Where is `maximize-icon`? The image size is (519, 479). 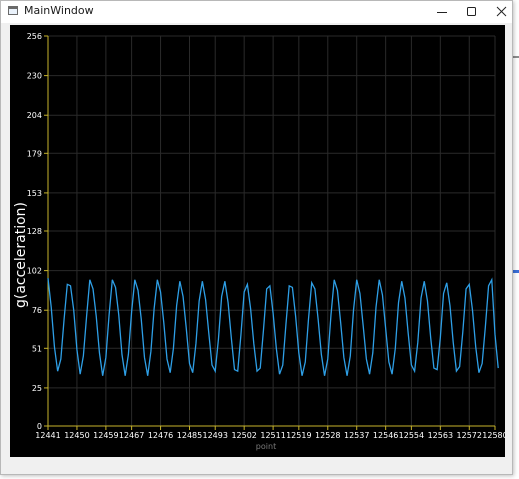
maximize-icon is located at coordinates (471, 11).